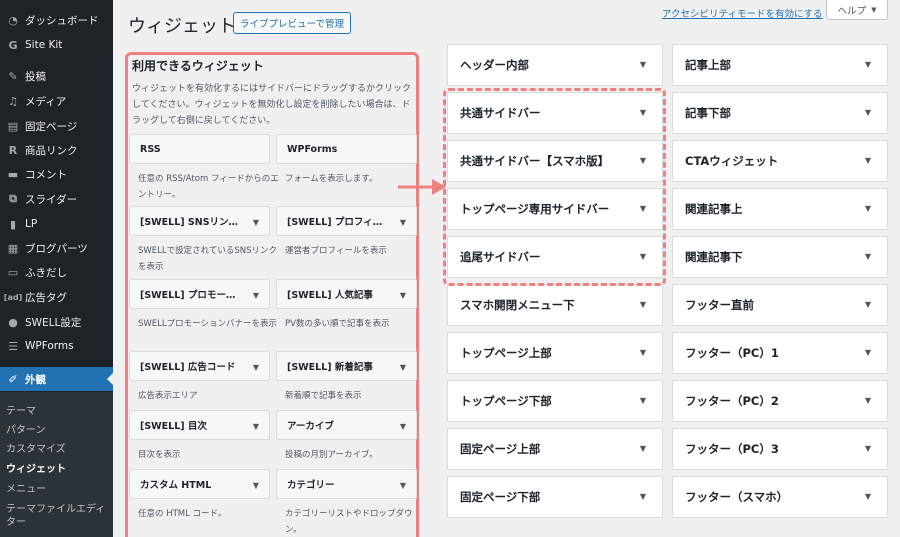 The width and height of the screenshot is (900, 537). Describe the element at coordinates (56, 272) in the screenshot. I see `menu-balloon: ▭ ふきだし` at that location.